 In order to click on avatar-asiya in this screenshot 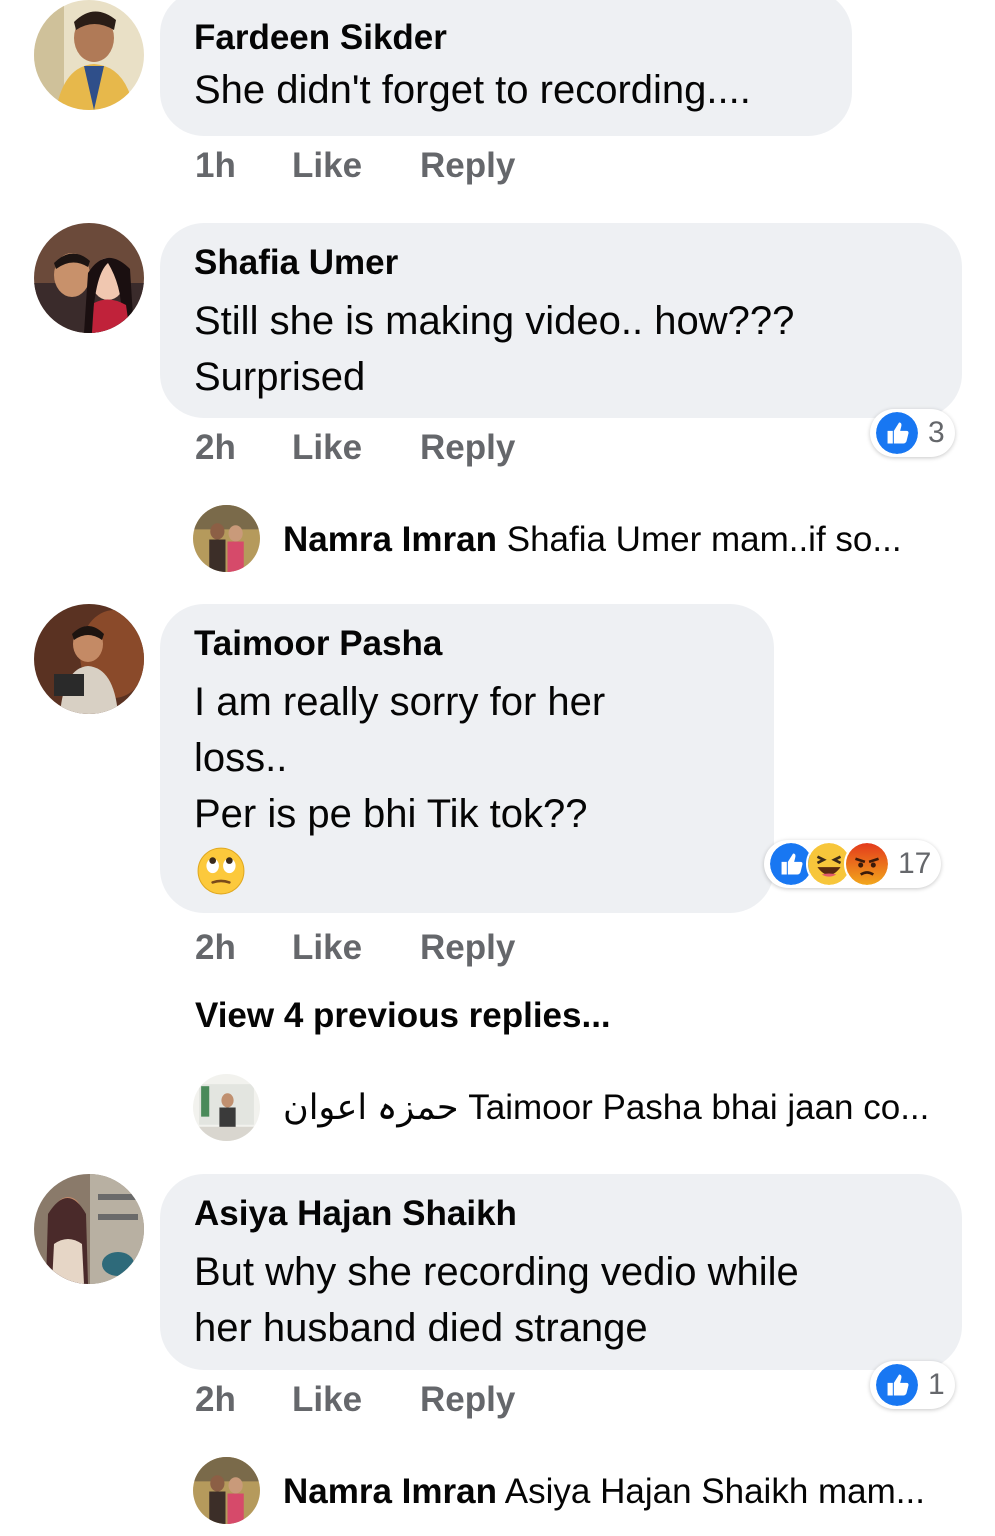, I will do `click(89, 1229)`.